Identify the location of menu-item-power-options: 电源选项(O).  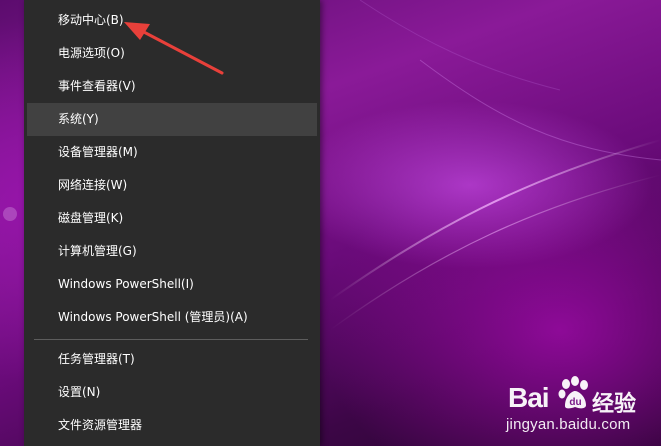
(172, 53).